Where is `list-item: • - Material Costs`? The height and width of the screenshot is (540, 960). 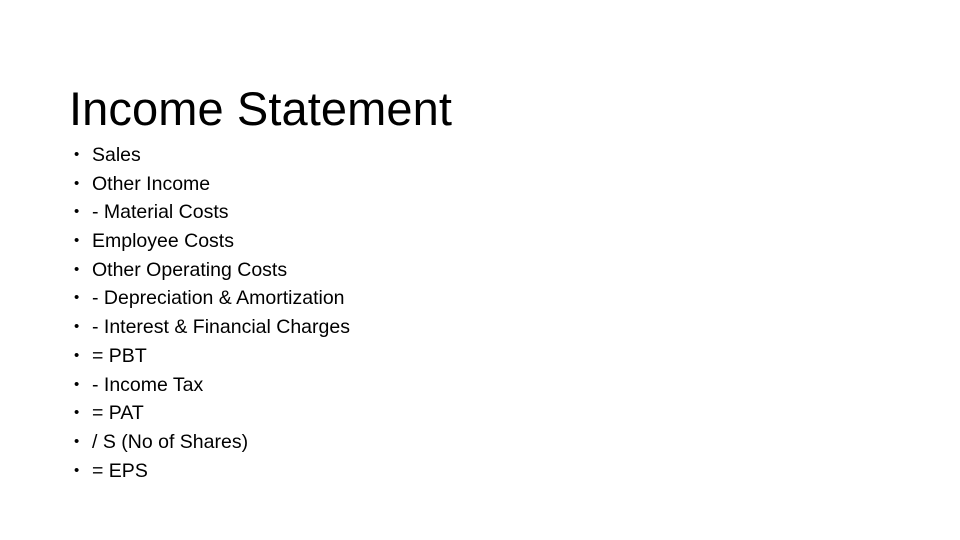
list-item: • - Material Costs is located at coordinates (479, 212).